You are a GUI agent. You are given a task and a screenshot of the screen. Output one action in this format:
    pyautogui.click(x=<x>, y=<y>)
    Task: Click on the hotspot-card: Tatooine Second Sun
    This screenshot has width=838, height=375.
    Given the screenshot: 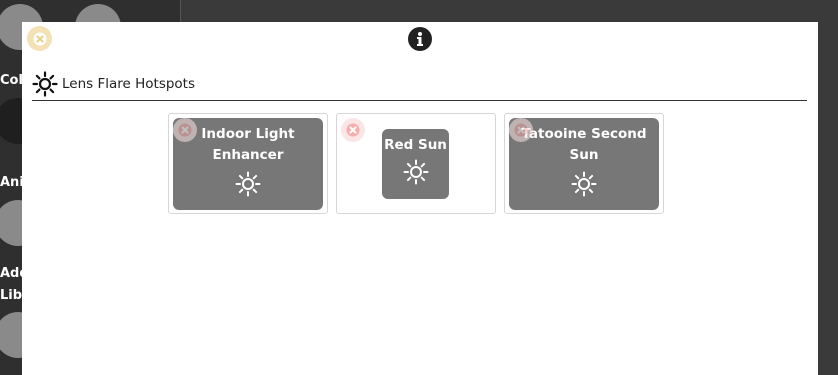 What is the action you would take?
    pyautogui.click(x=584, y=163)
    